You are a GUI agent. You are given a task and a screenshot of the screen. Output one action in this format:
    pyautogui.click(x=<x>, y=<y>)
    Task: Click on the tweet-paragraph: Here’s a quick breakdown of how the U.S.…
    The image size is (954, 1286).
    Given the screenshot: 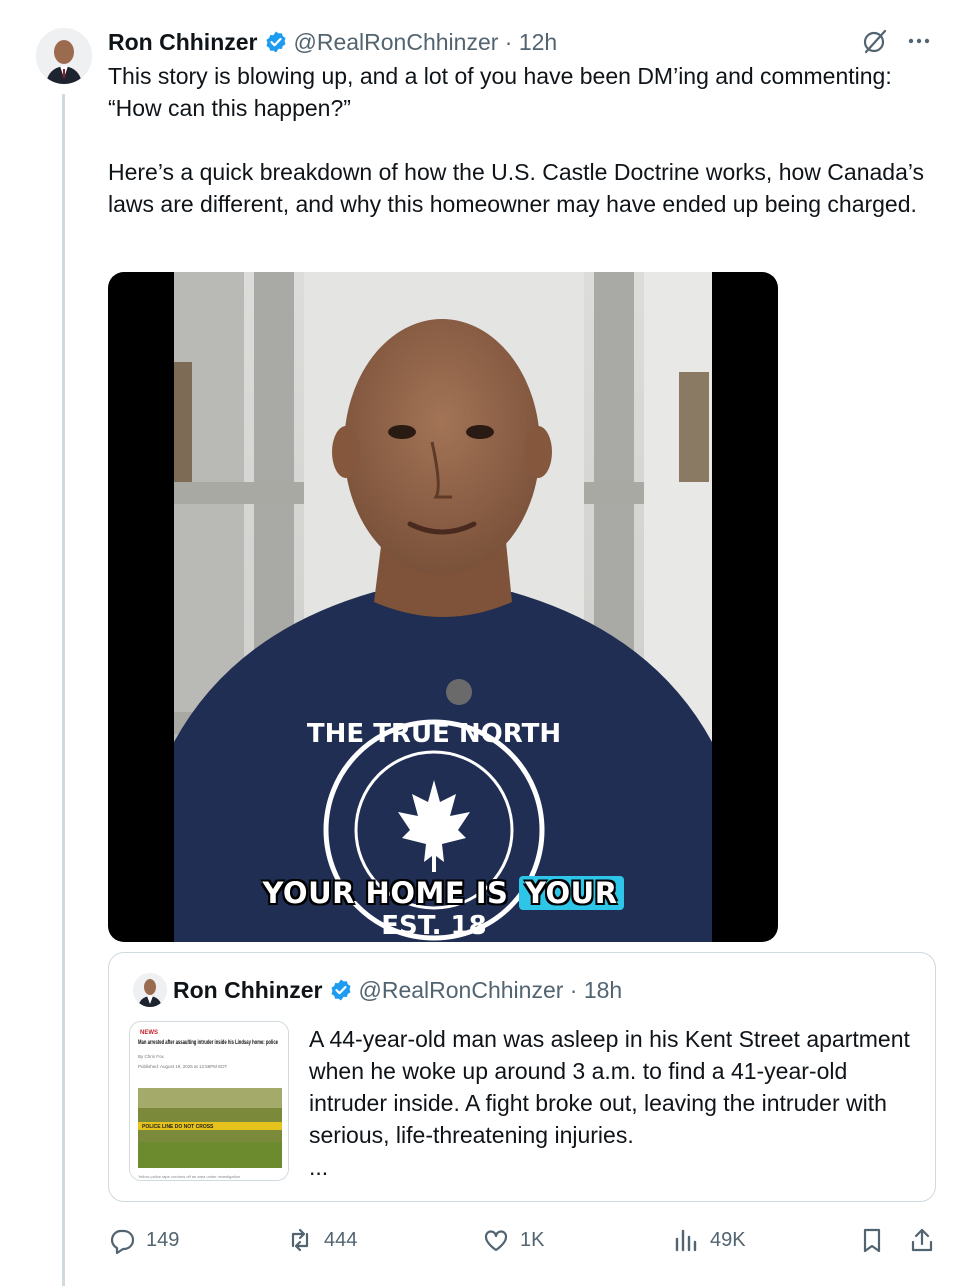 What is the action you would take?
    pyautogui.click(x=516, y=188)
    